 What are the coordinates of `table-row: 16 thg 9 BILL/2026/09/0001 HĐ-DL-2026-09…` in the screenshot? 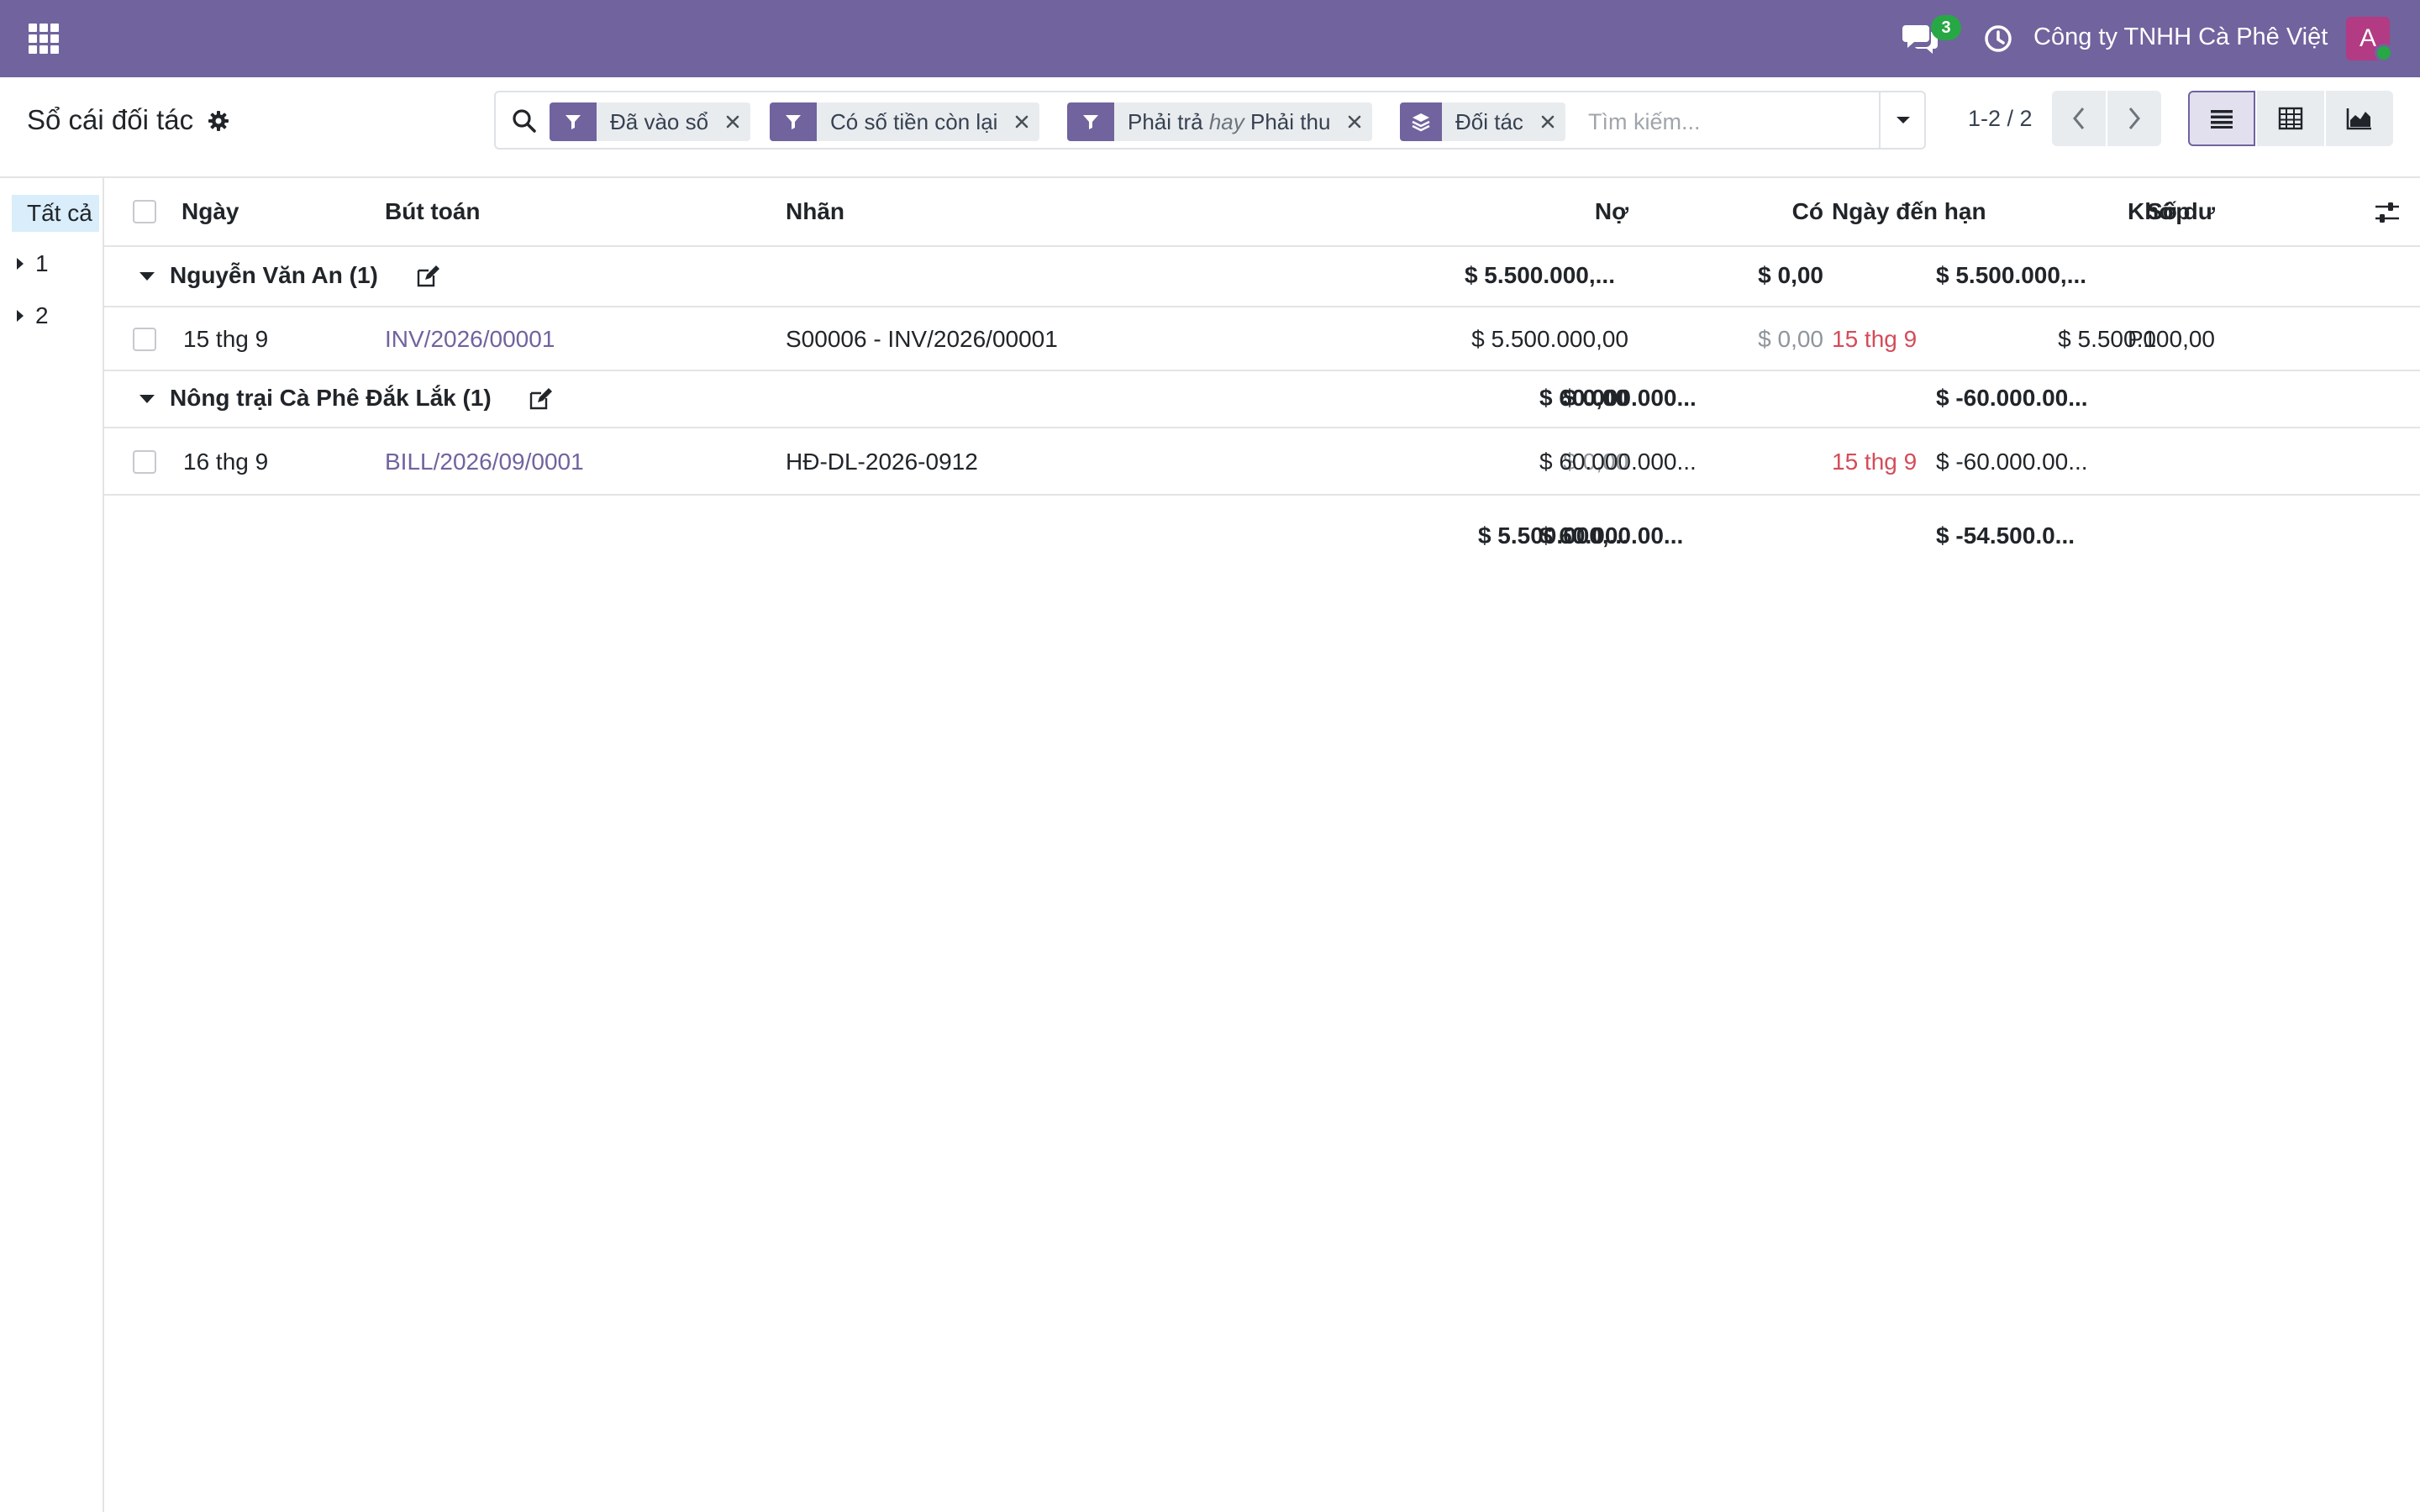 It's located at (1262, 462).